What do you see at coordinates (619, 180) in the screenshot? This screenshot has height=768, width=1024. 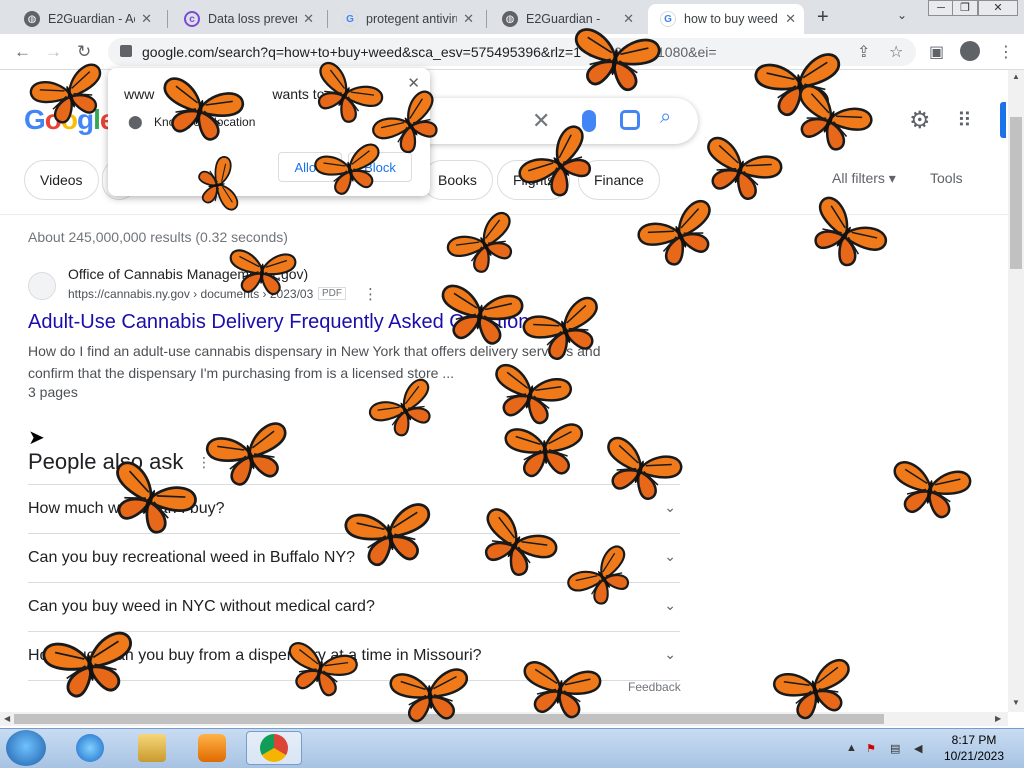 I see `chip-finance: Finance` at bounding box center [619, 180].